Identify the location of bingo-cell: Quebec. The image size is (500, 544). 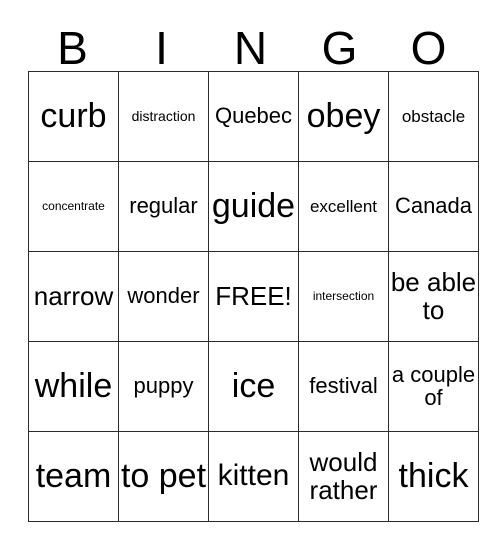
(253, 116).